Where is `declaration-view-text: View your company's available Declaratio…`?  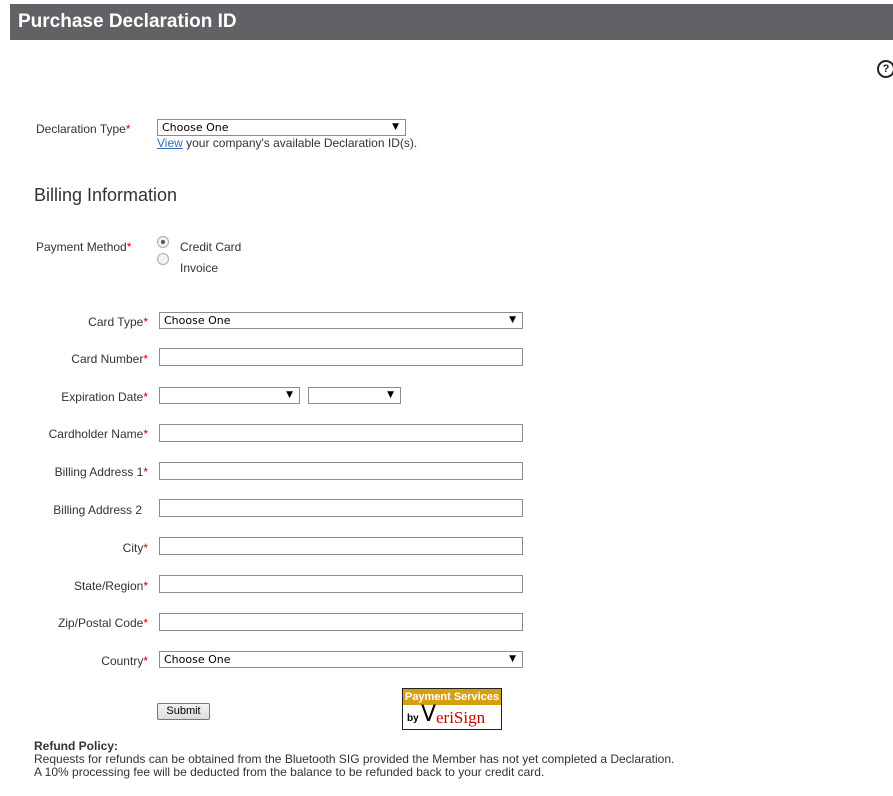
declaration-view-text: View your company's available Declaratio… is located at coordinates (287, 143).